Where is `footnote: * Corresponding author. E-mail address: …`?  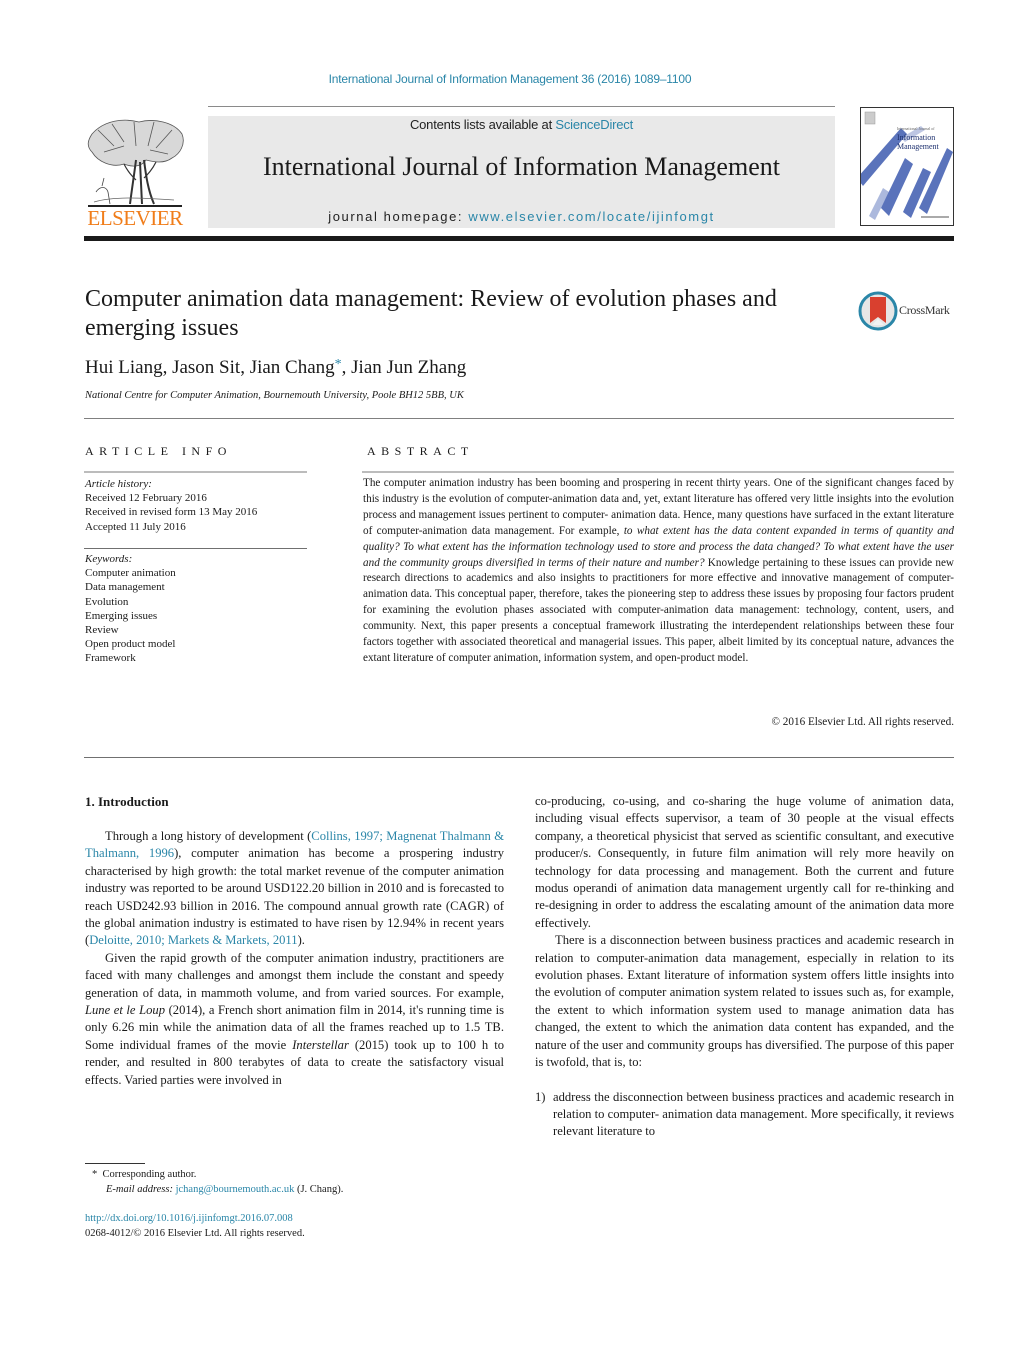
footnote: * Corresponding author. E-mail address: … is located at coordinates (217, 1182).